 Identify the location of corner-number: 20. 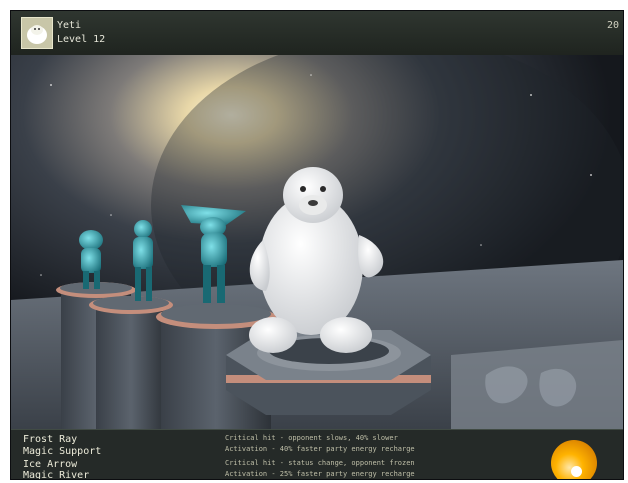
(612, 25).